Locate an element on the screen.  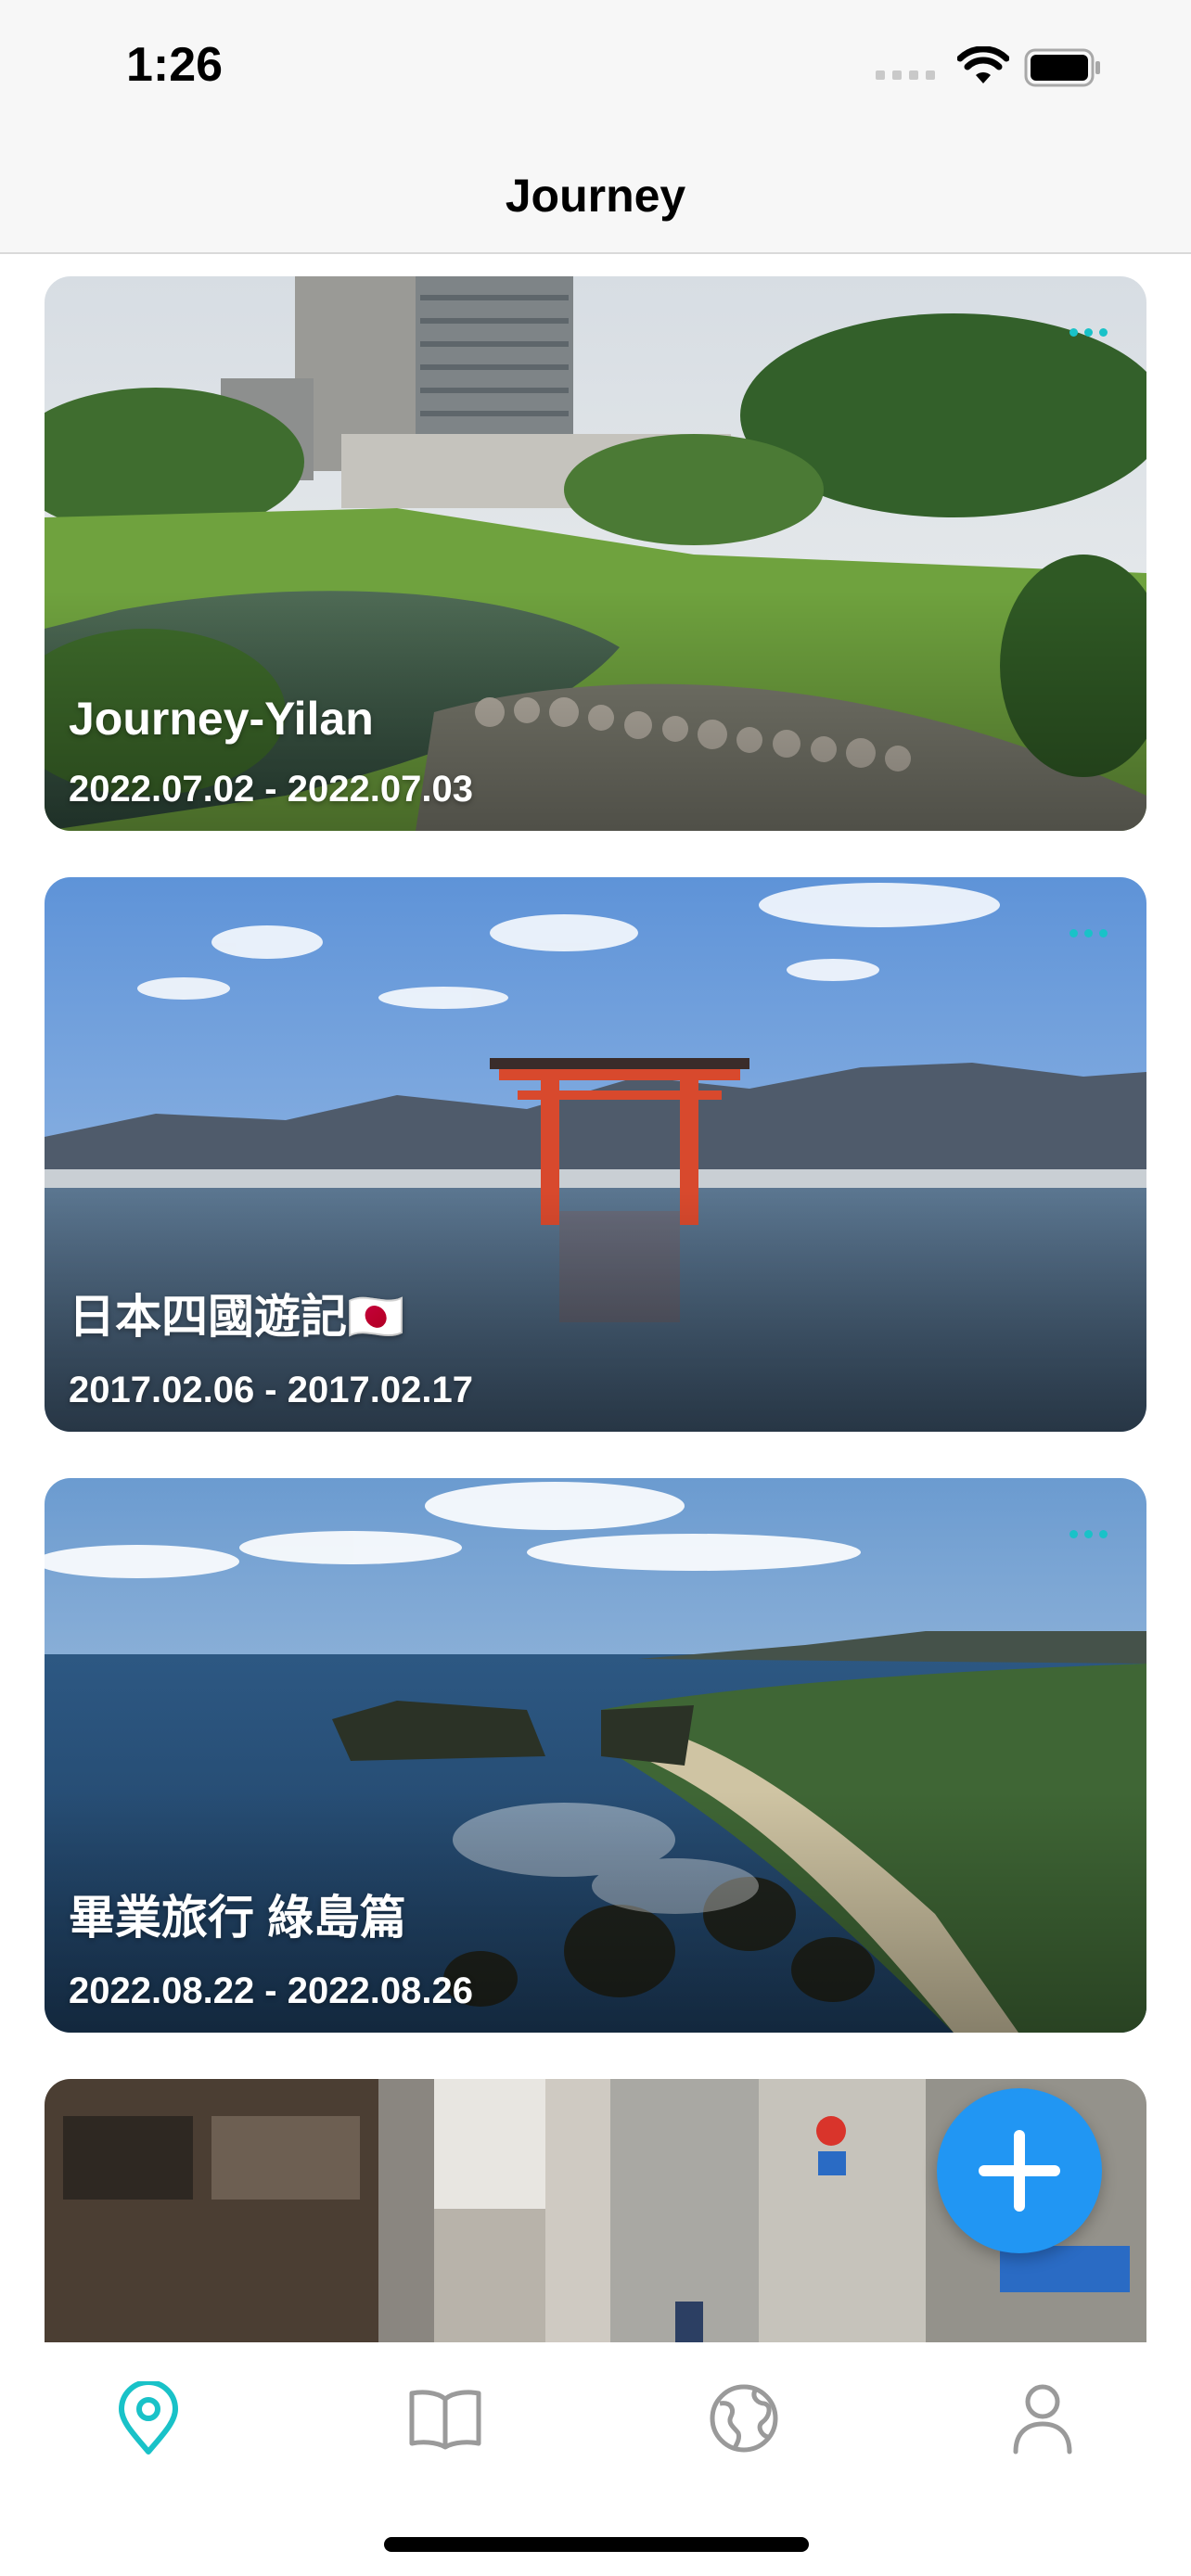
journey-dates: 2017.02.06 - 2017.02.17 is located at coordinates (271, 1390).